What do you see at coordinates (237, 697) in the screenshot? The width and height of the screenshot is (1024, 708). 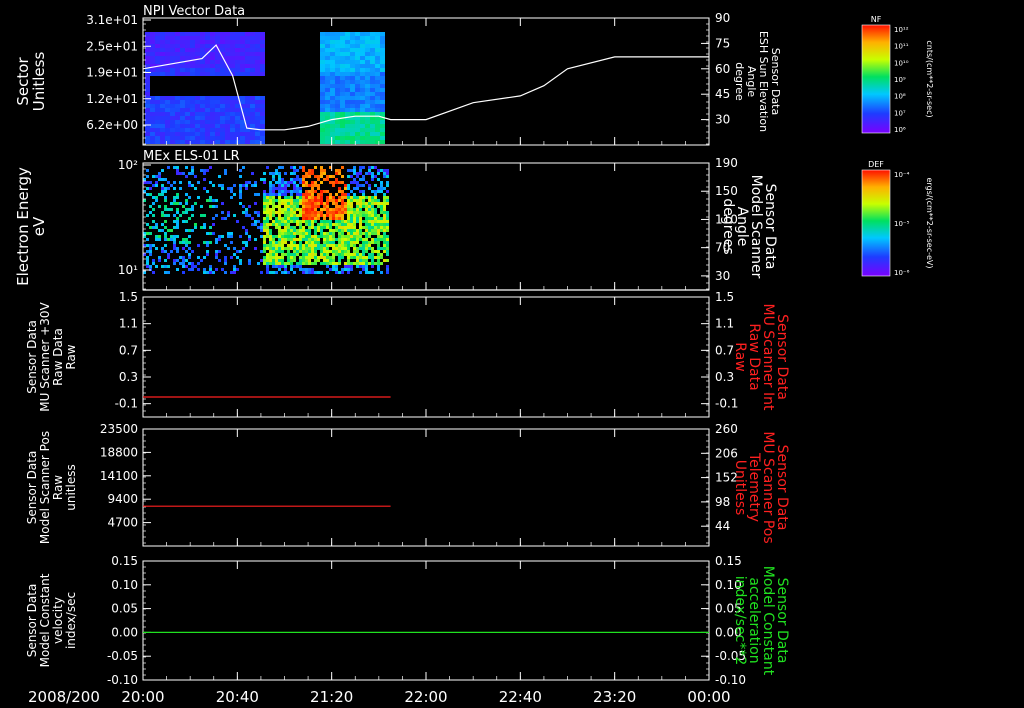 I see `x-tick-label: 20:40` at bounding box center [237, 697].